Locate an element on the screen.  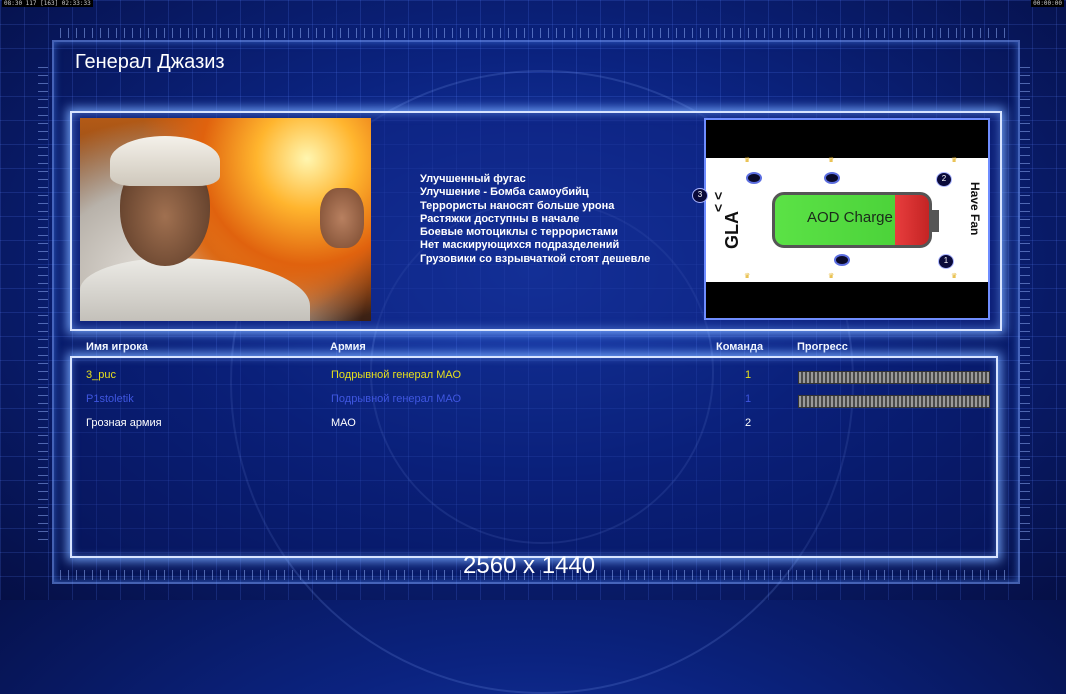
resolution-watermark: 2560 x 1440 is located at coordinates (529, 565).